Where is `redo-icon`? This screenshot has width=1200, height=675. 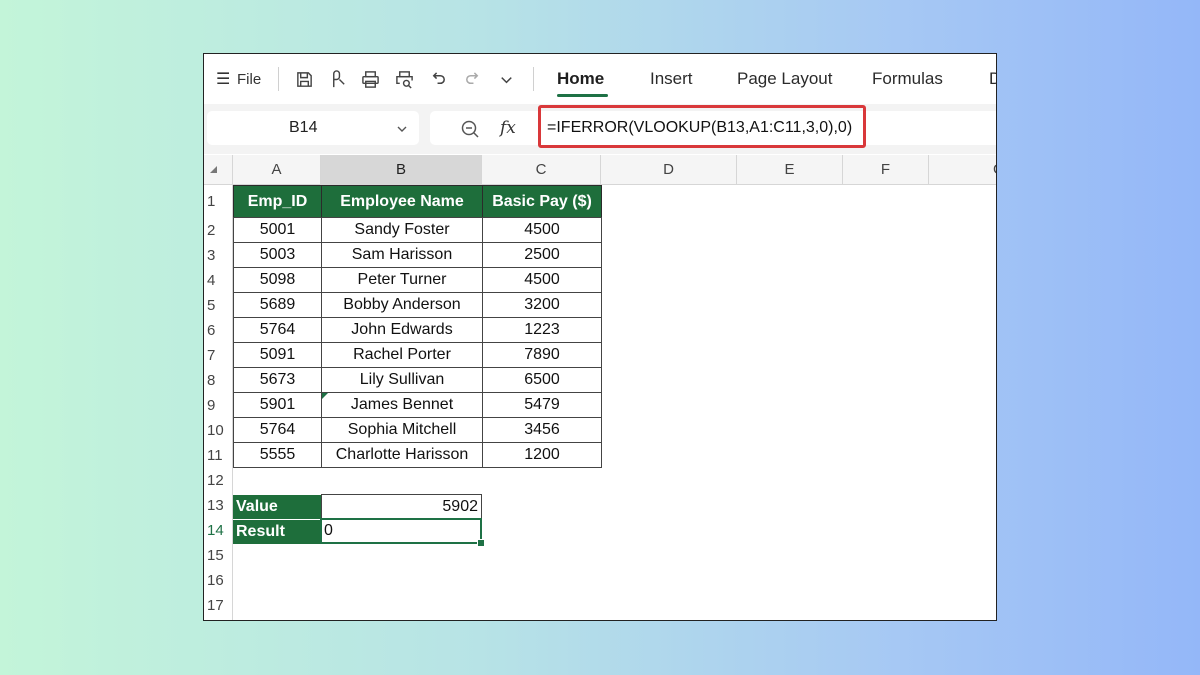
redo-icon is located at coordinates (472, 79).